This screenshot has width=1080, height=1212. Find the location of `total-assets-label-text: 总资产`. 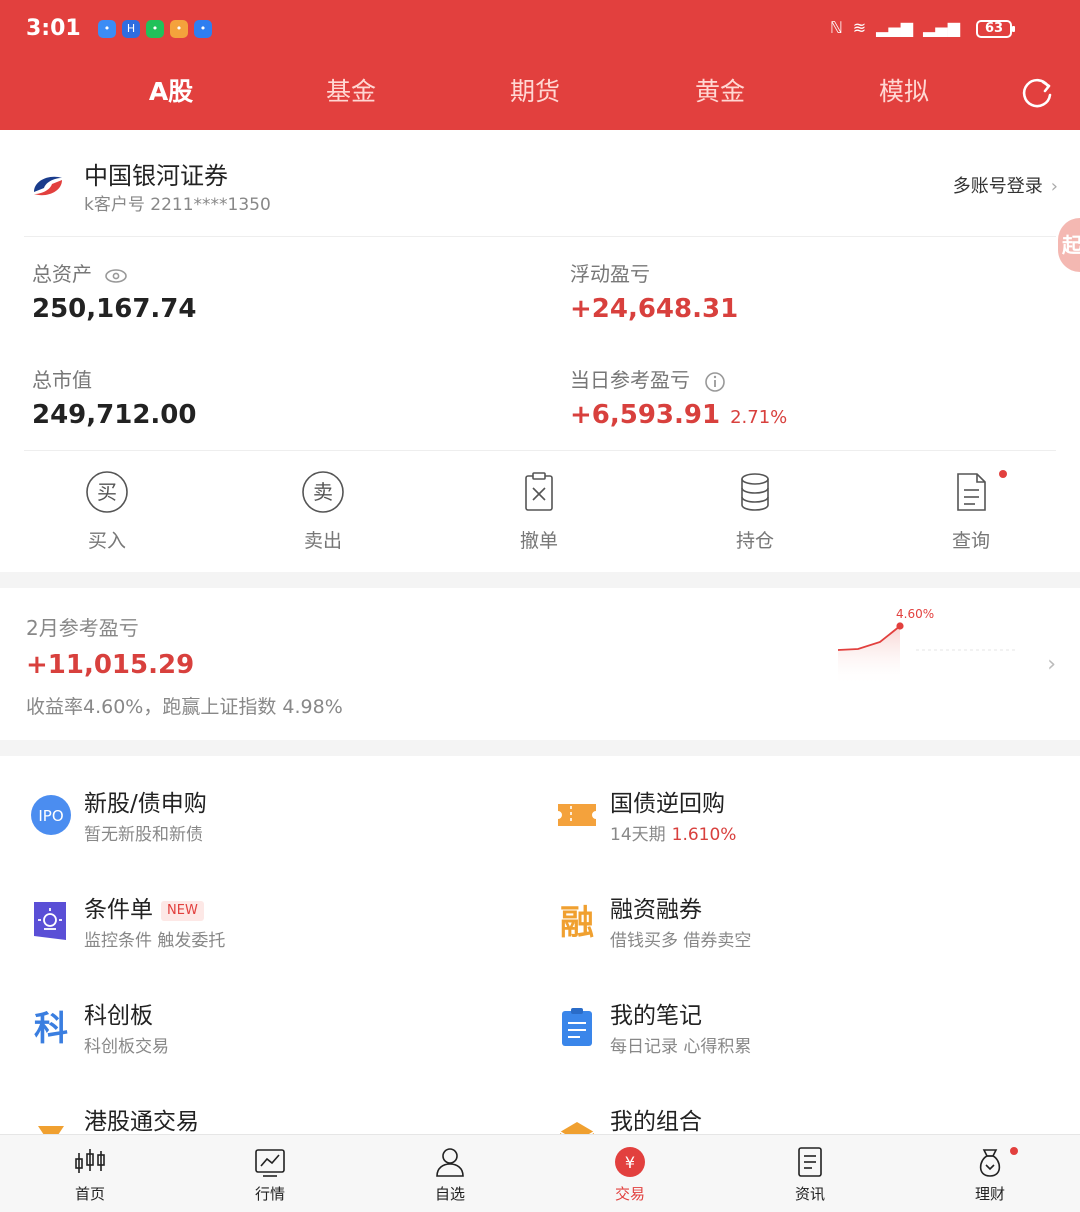

total-assets-label-text: 总资产 is located at coordinates (62, 274).